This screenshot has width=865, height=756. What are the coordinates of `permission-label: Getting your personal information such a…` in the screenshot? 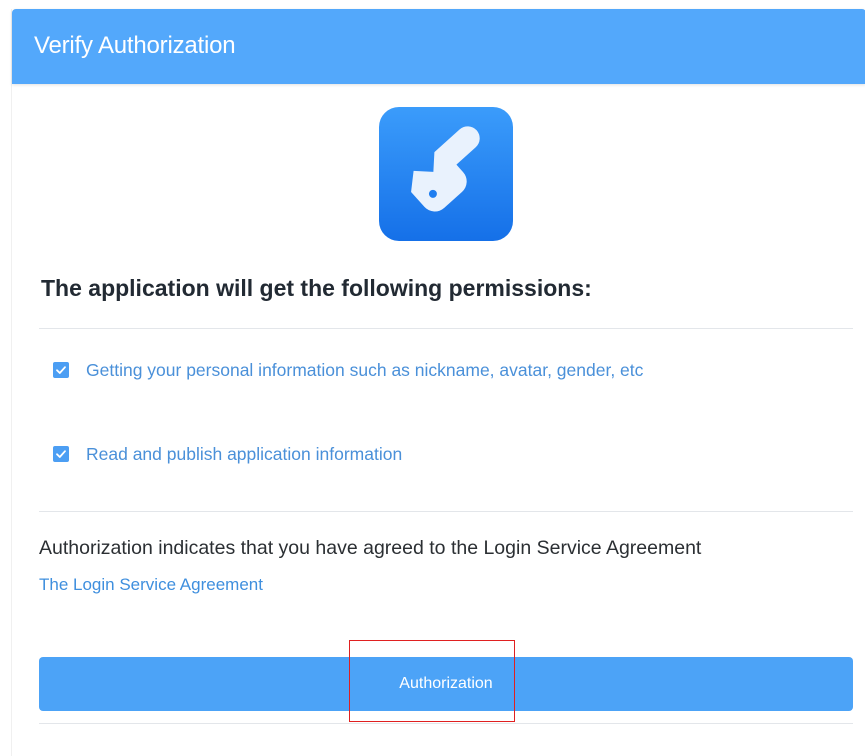 It's located at (365, 370).